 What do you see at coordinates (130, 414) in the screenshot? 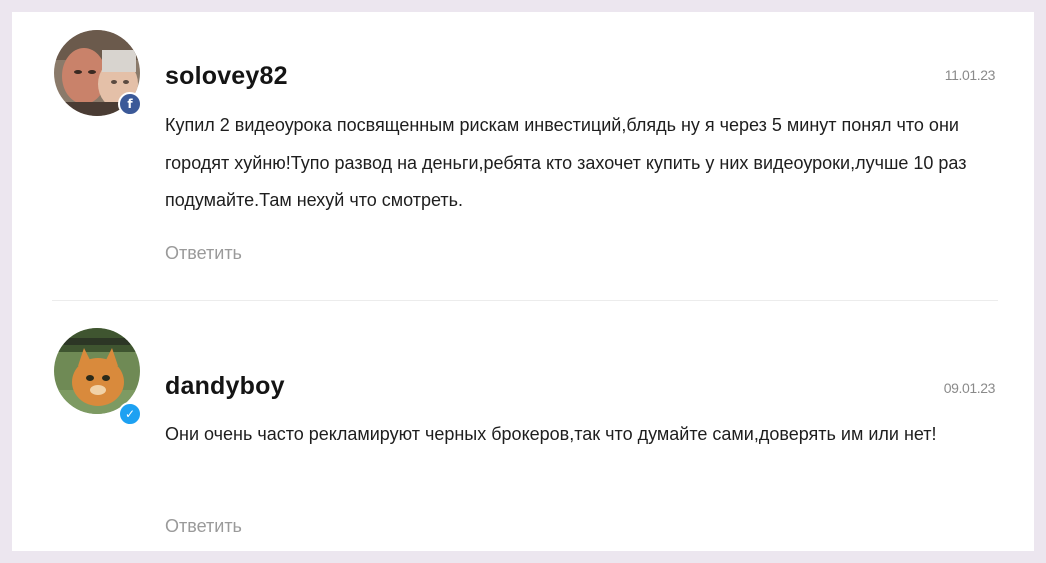
I see `twitter-icon: ✓` at bounding box center [130, 414].